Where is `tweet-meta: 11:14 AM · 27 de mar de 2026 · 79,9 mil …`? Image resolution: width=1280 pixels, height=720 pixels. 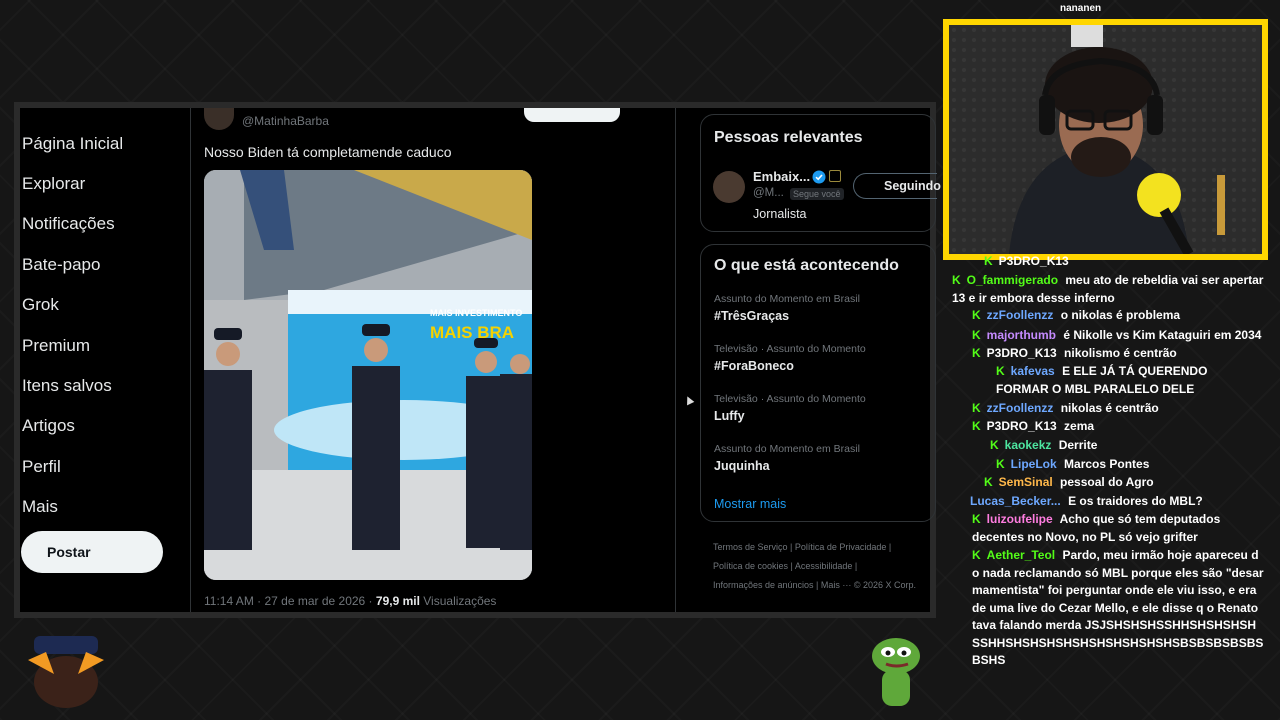 tweet-meta: 11:14 AM · 27 de mar de 2026 · 79,9 mil … is located at coordinates (350, 601).